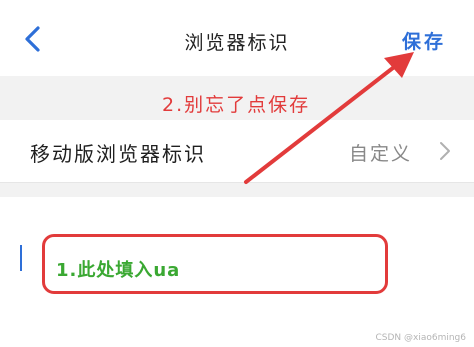  What do you see at coordinates (380, 154) in the screenshot?
I see `setting-row-value: 自定义` at bounding box center [380, 154].